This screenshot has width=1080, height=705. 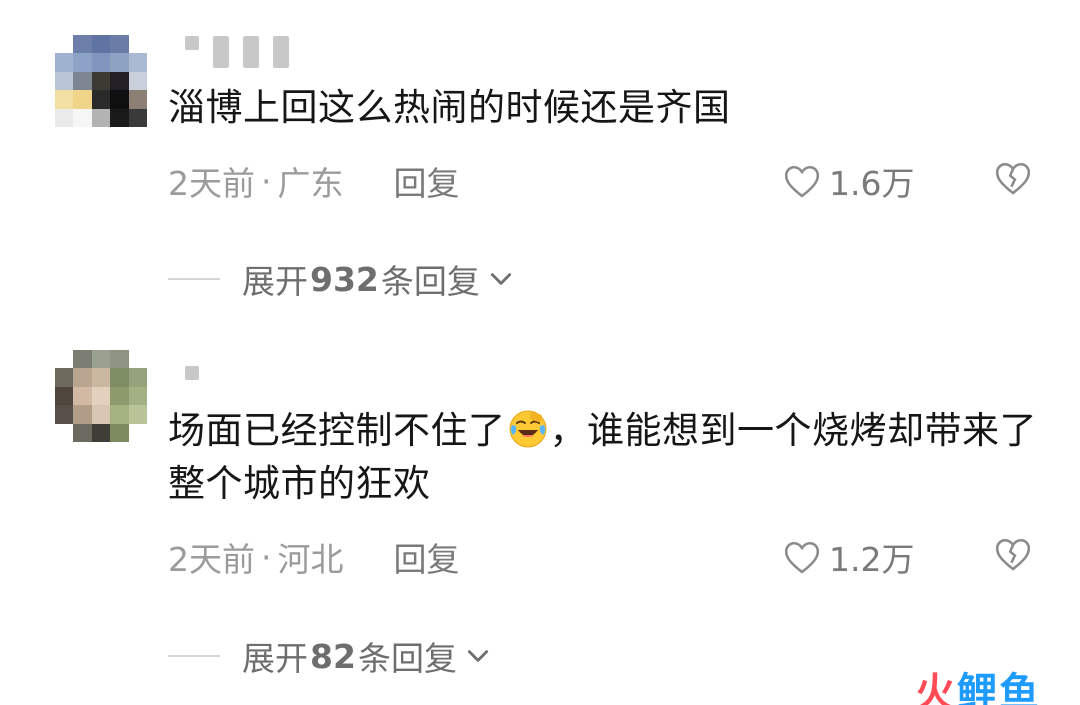 What do you see at coordinates (872, 559) in the screenshot?
I see `like-count: 1.2万` at bounding box center [872, 559].